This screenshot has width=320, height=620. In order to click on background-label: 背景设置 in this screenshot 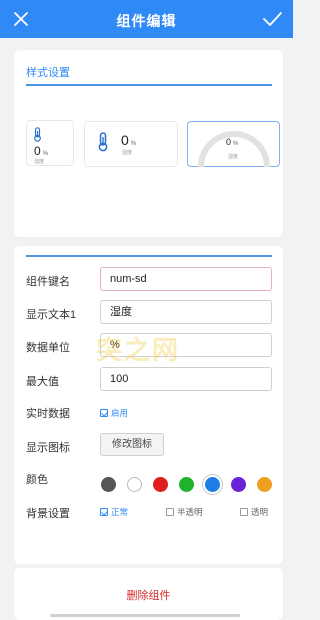, I will do `click(48, 514)`.